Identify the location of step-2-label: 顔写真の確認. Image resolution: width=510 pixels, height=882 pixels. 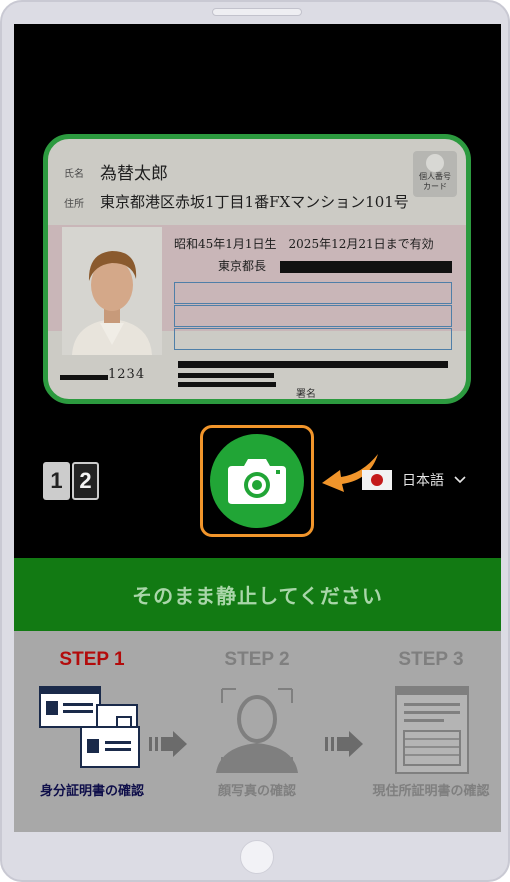
(256, 791).